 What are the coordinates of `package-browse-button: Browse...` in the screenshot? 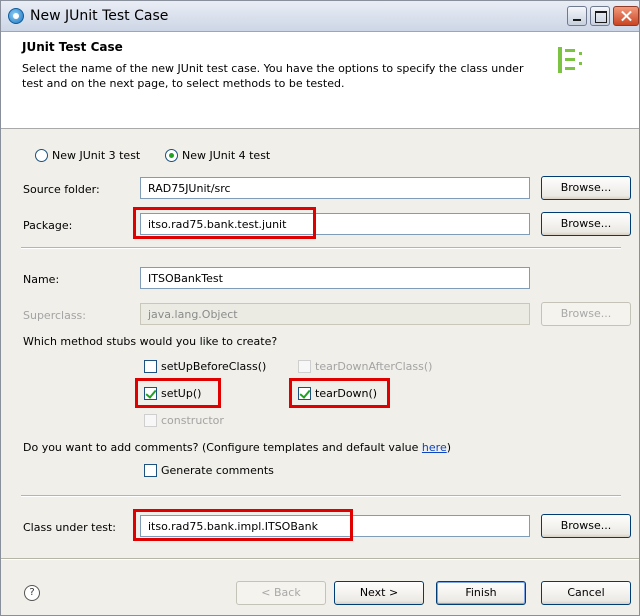 It's located at (586, 224).